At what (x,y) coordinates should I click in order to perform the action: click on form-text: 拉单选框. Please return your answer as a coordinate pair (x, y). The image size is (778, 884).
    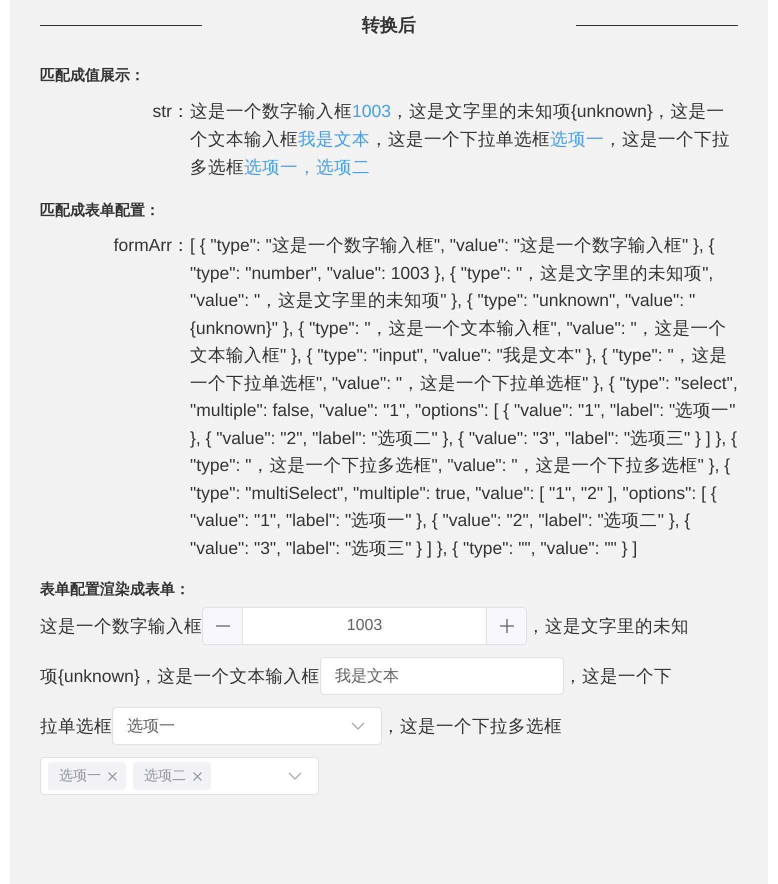
    Looking at the image, I should click on (76, 726).